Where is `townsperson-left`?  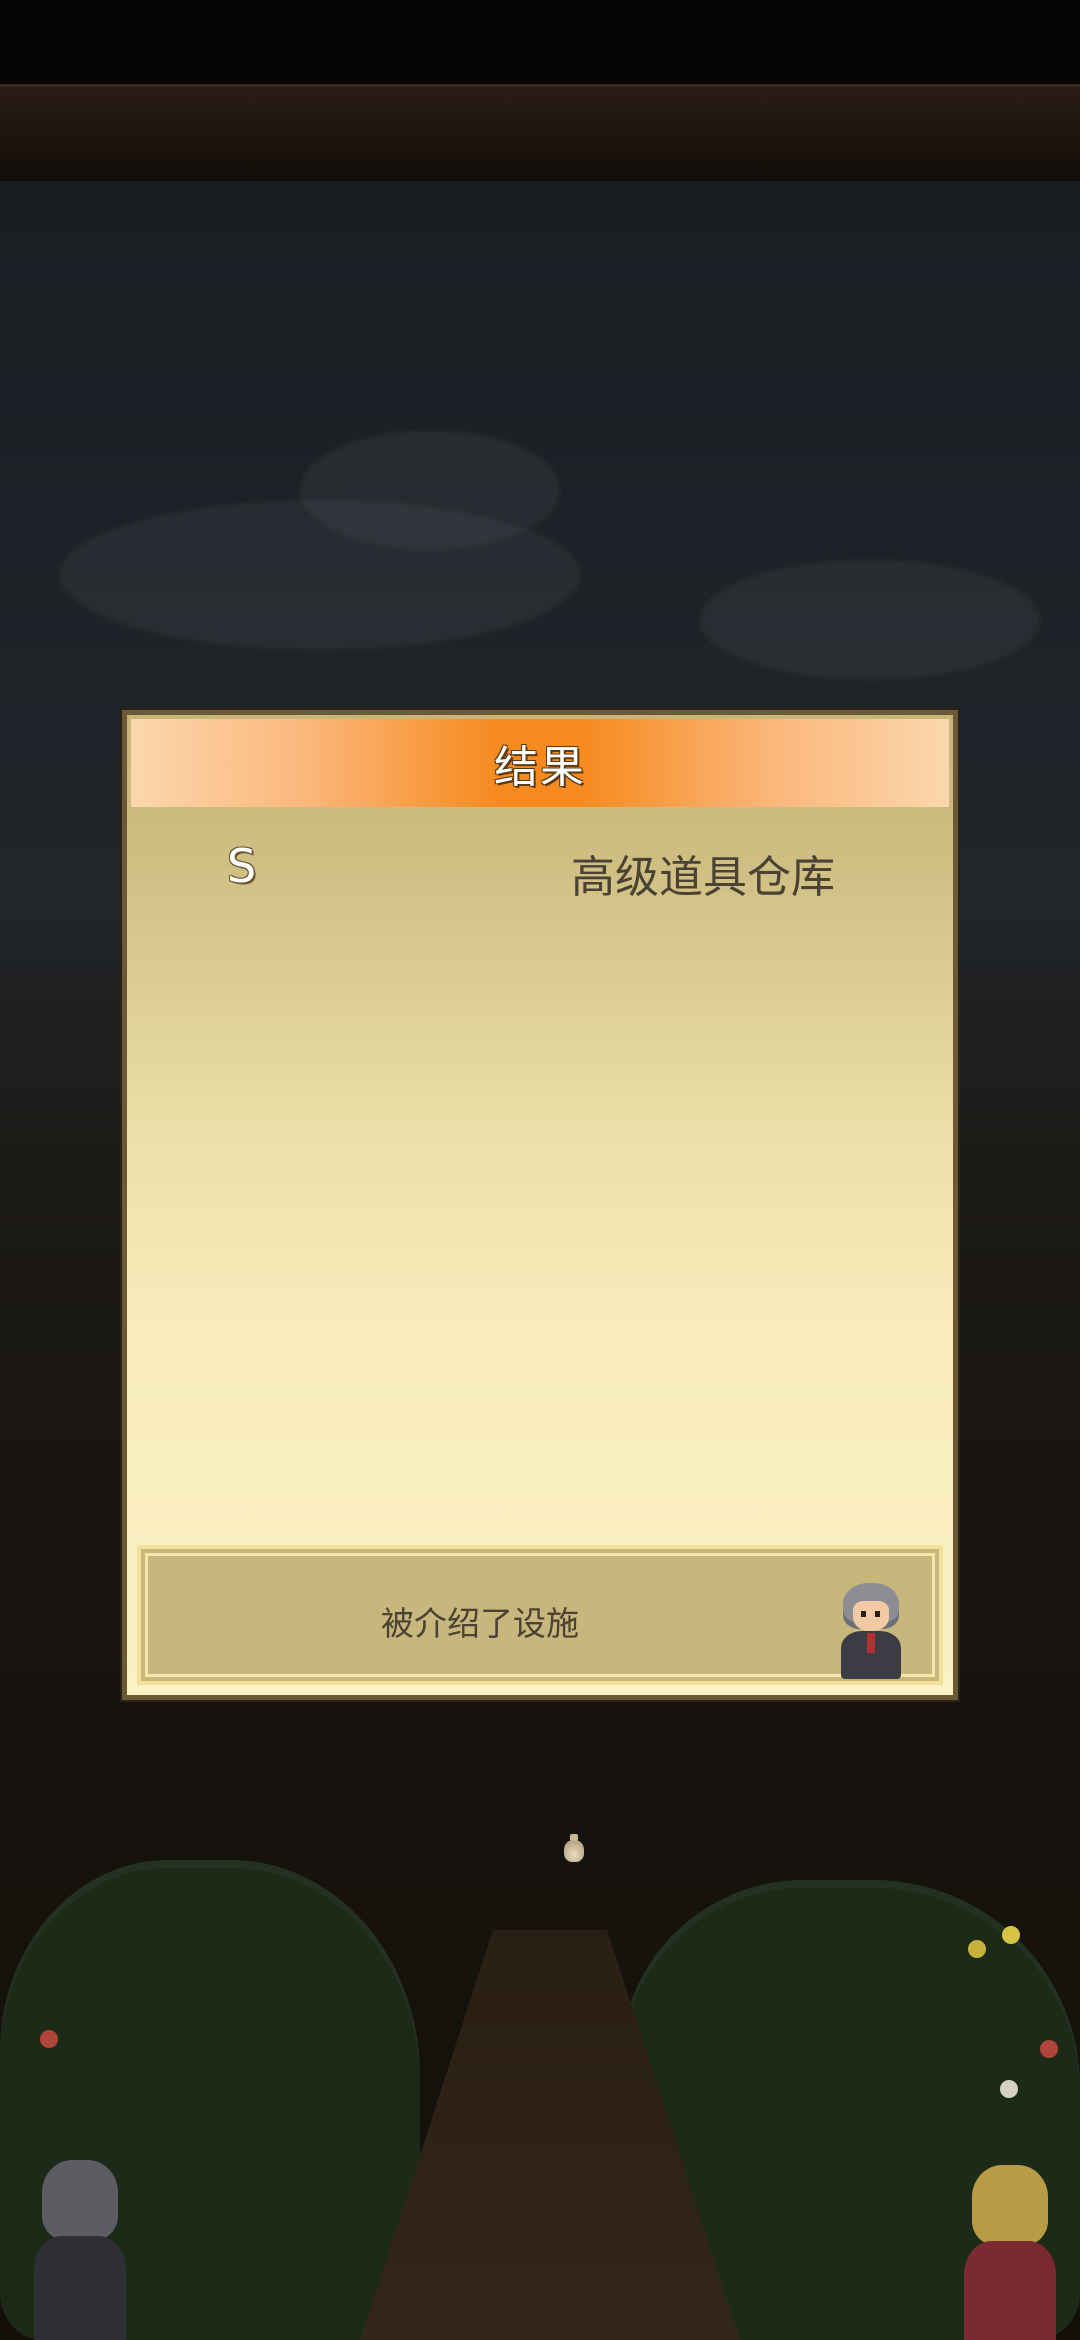 townsperson-left is located at coordinates (80, 2250).